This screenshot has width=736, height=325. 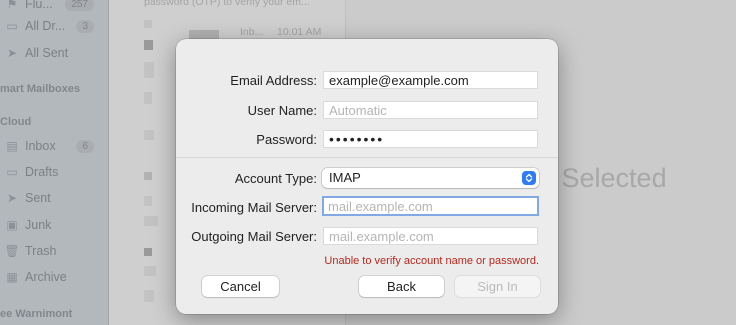 I want to click on unread-count-badge: 257, so click(x=79, y=5).